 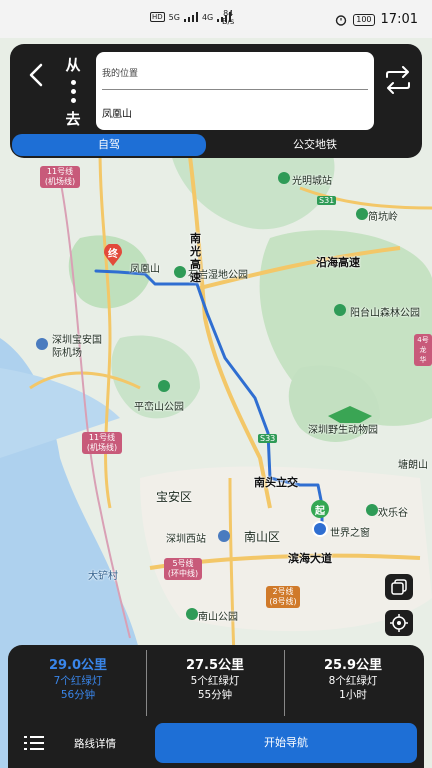 I want to click on clock: 17:01, so click(x=399, y=19).